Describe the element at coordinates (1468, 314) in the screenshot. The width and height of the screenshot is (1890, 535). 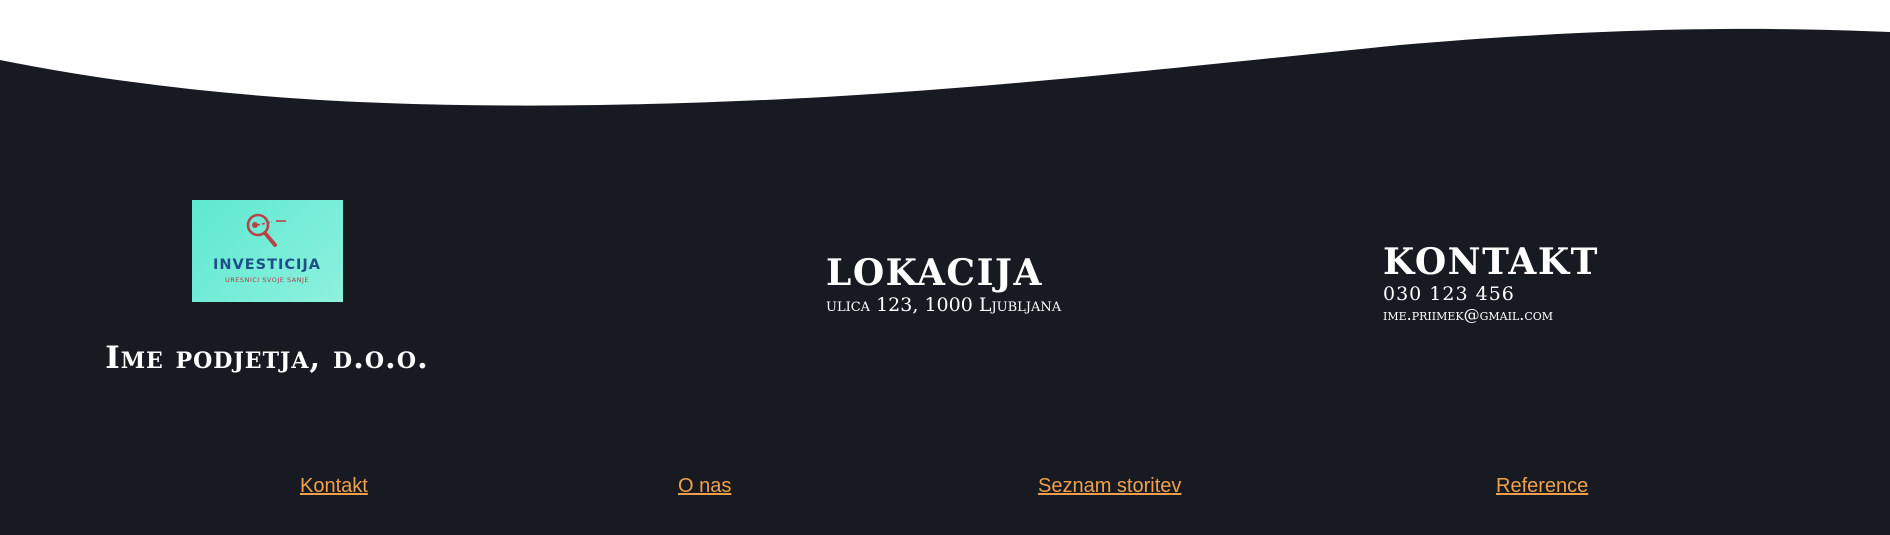
I see `contact-email: ime.priimek@gmail.com` at that location.